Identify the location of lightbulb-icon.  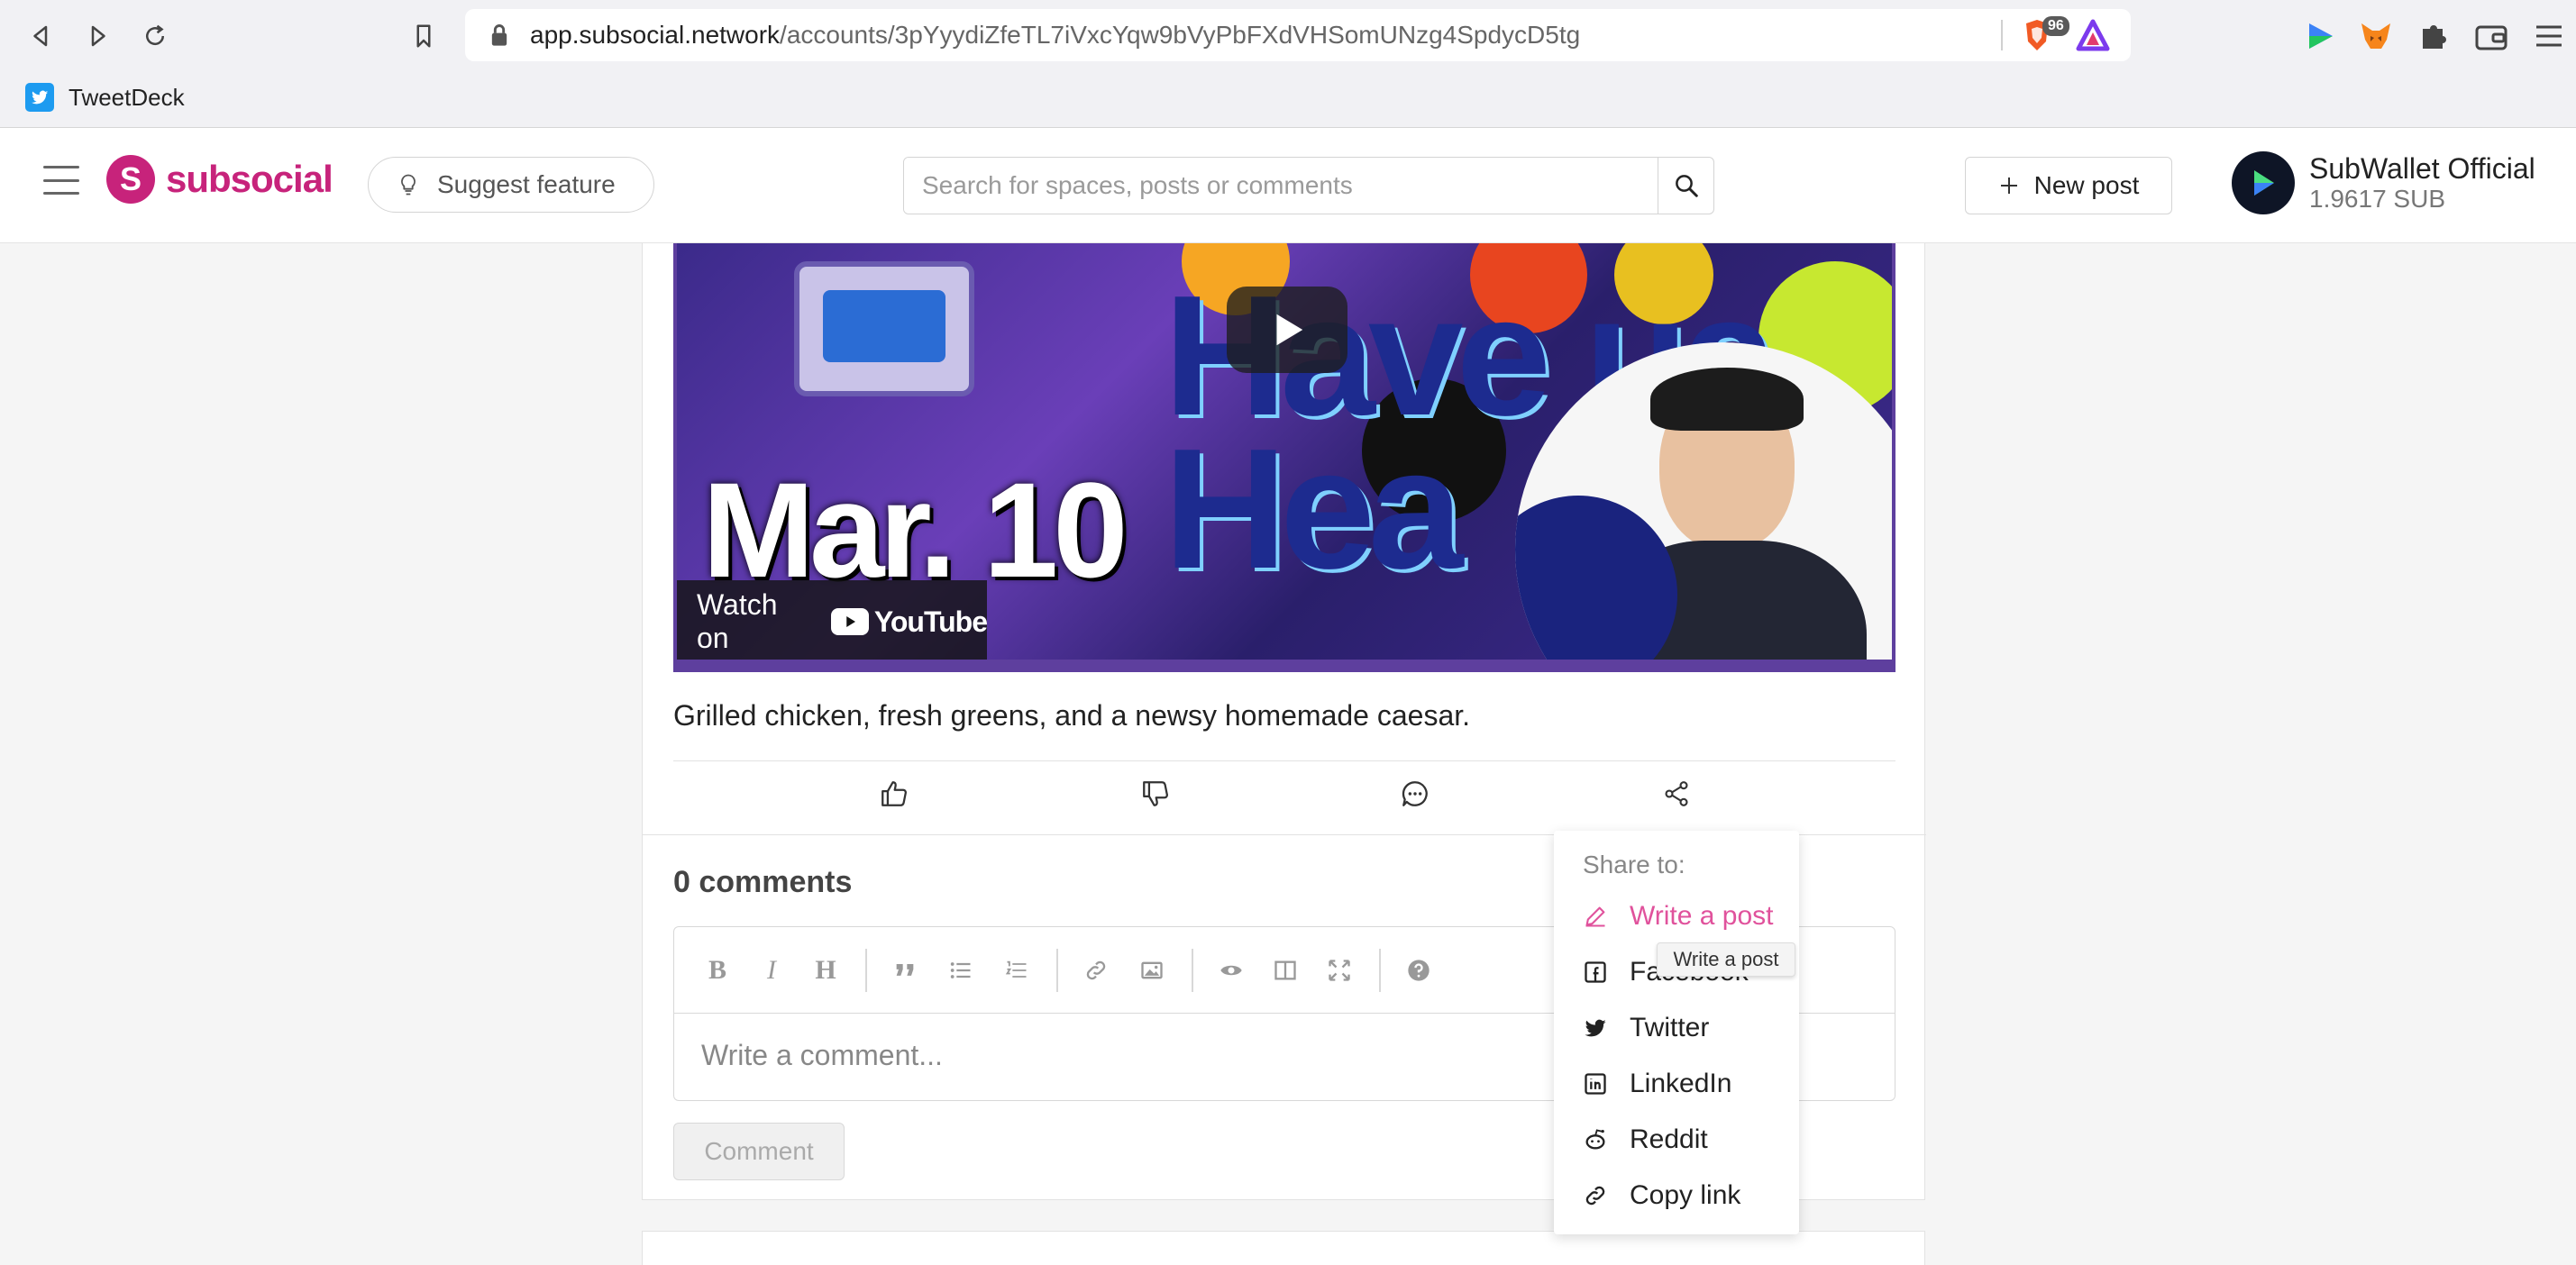
(408, 185).